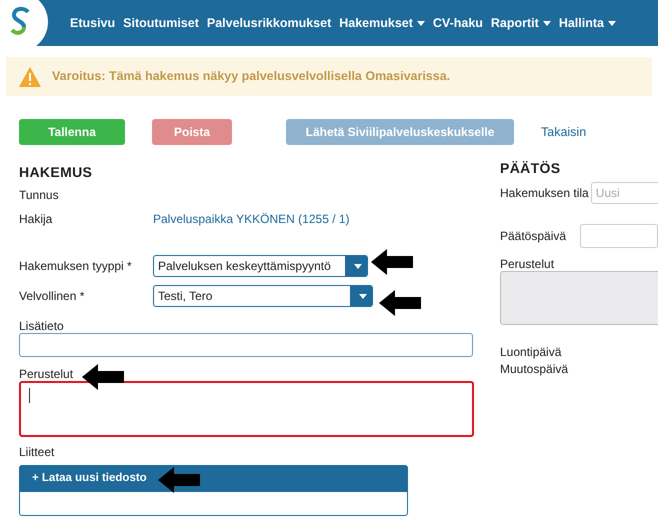  Describe the element at coordinates (457, 23) in the screenshot. I see `nav-link: CV-haku` at that location.